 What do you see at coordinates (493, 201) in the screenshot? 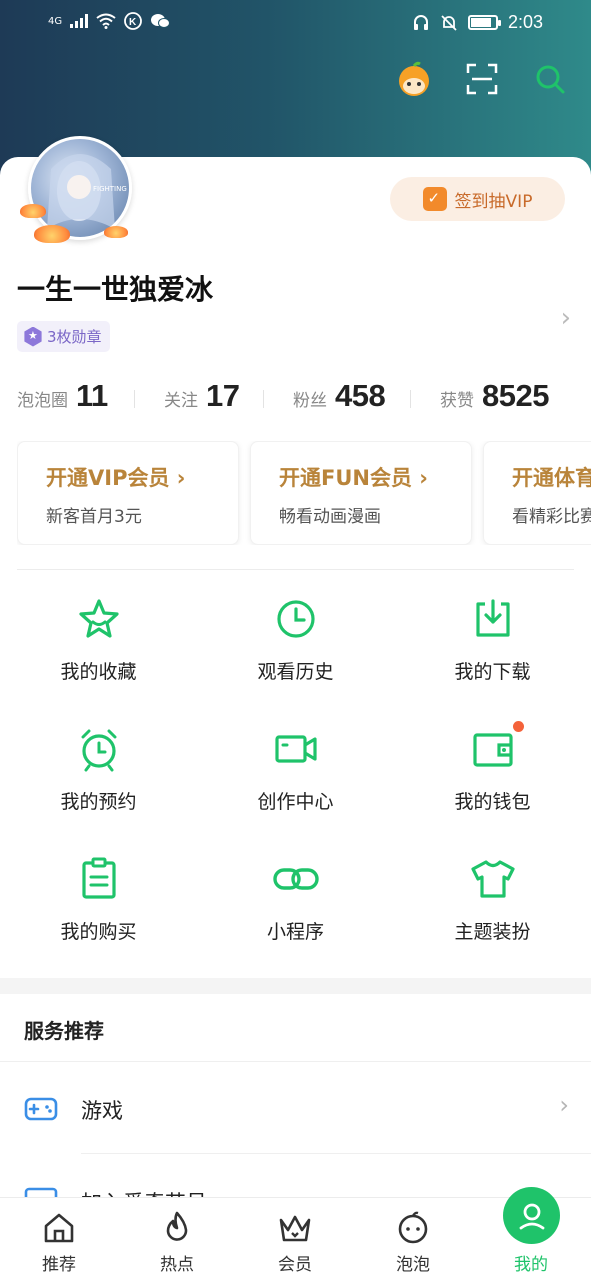
I see `checkin-label: 签到抽VIP` at bounding box center [493, 201].